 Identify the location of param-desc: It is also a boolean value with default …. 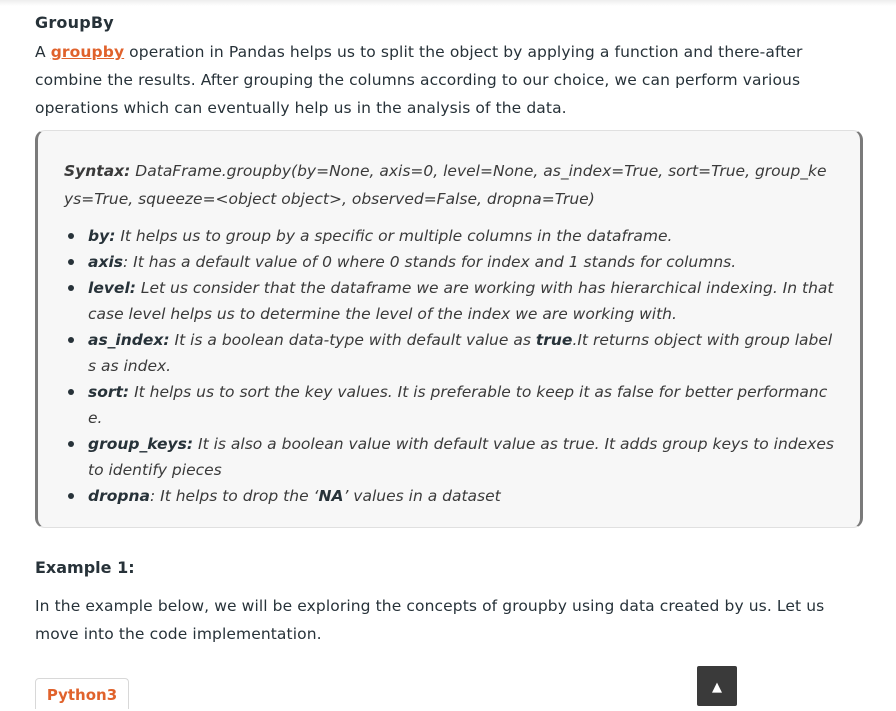
(461, 457).